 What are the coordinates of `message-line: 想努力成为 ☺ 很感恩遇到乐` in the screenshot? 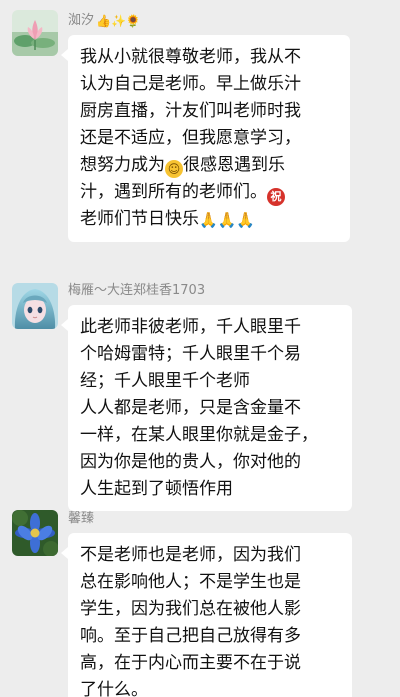 It's located at (210, 165).